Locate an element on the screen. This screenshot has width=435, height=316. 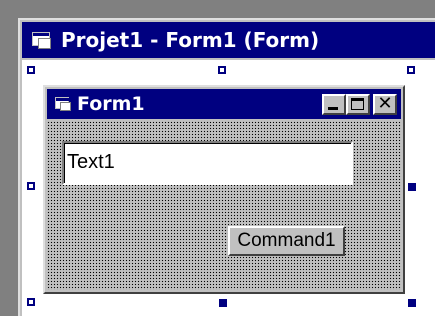
selection-handle-bottom-middle is located at coordinates (223, 303).